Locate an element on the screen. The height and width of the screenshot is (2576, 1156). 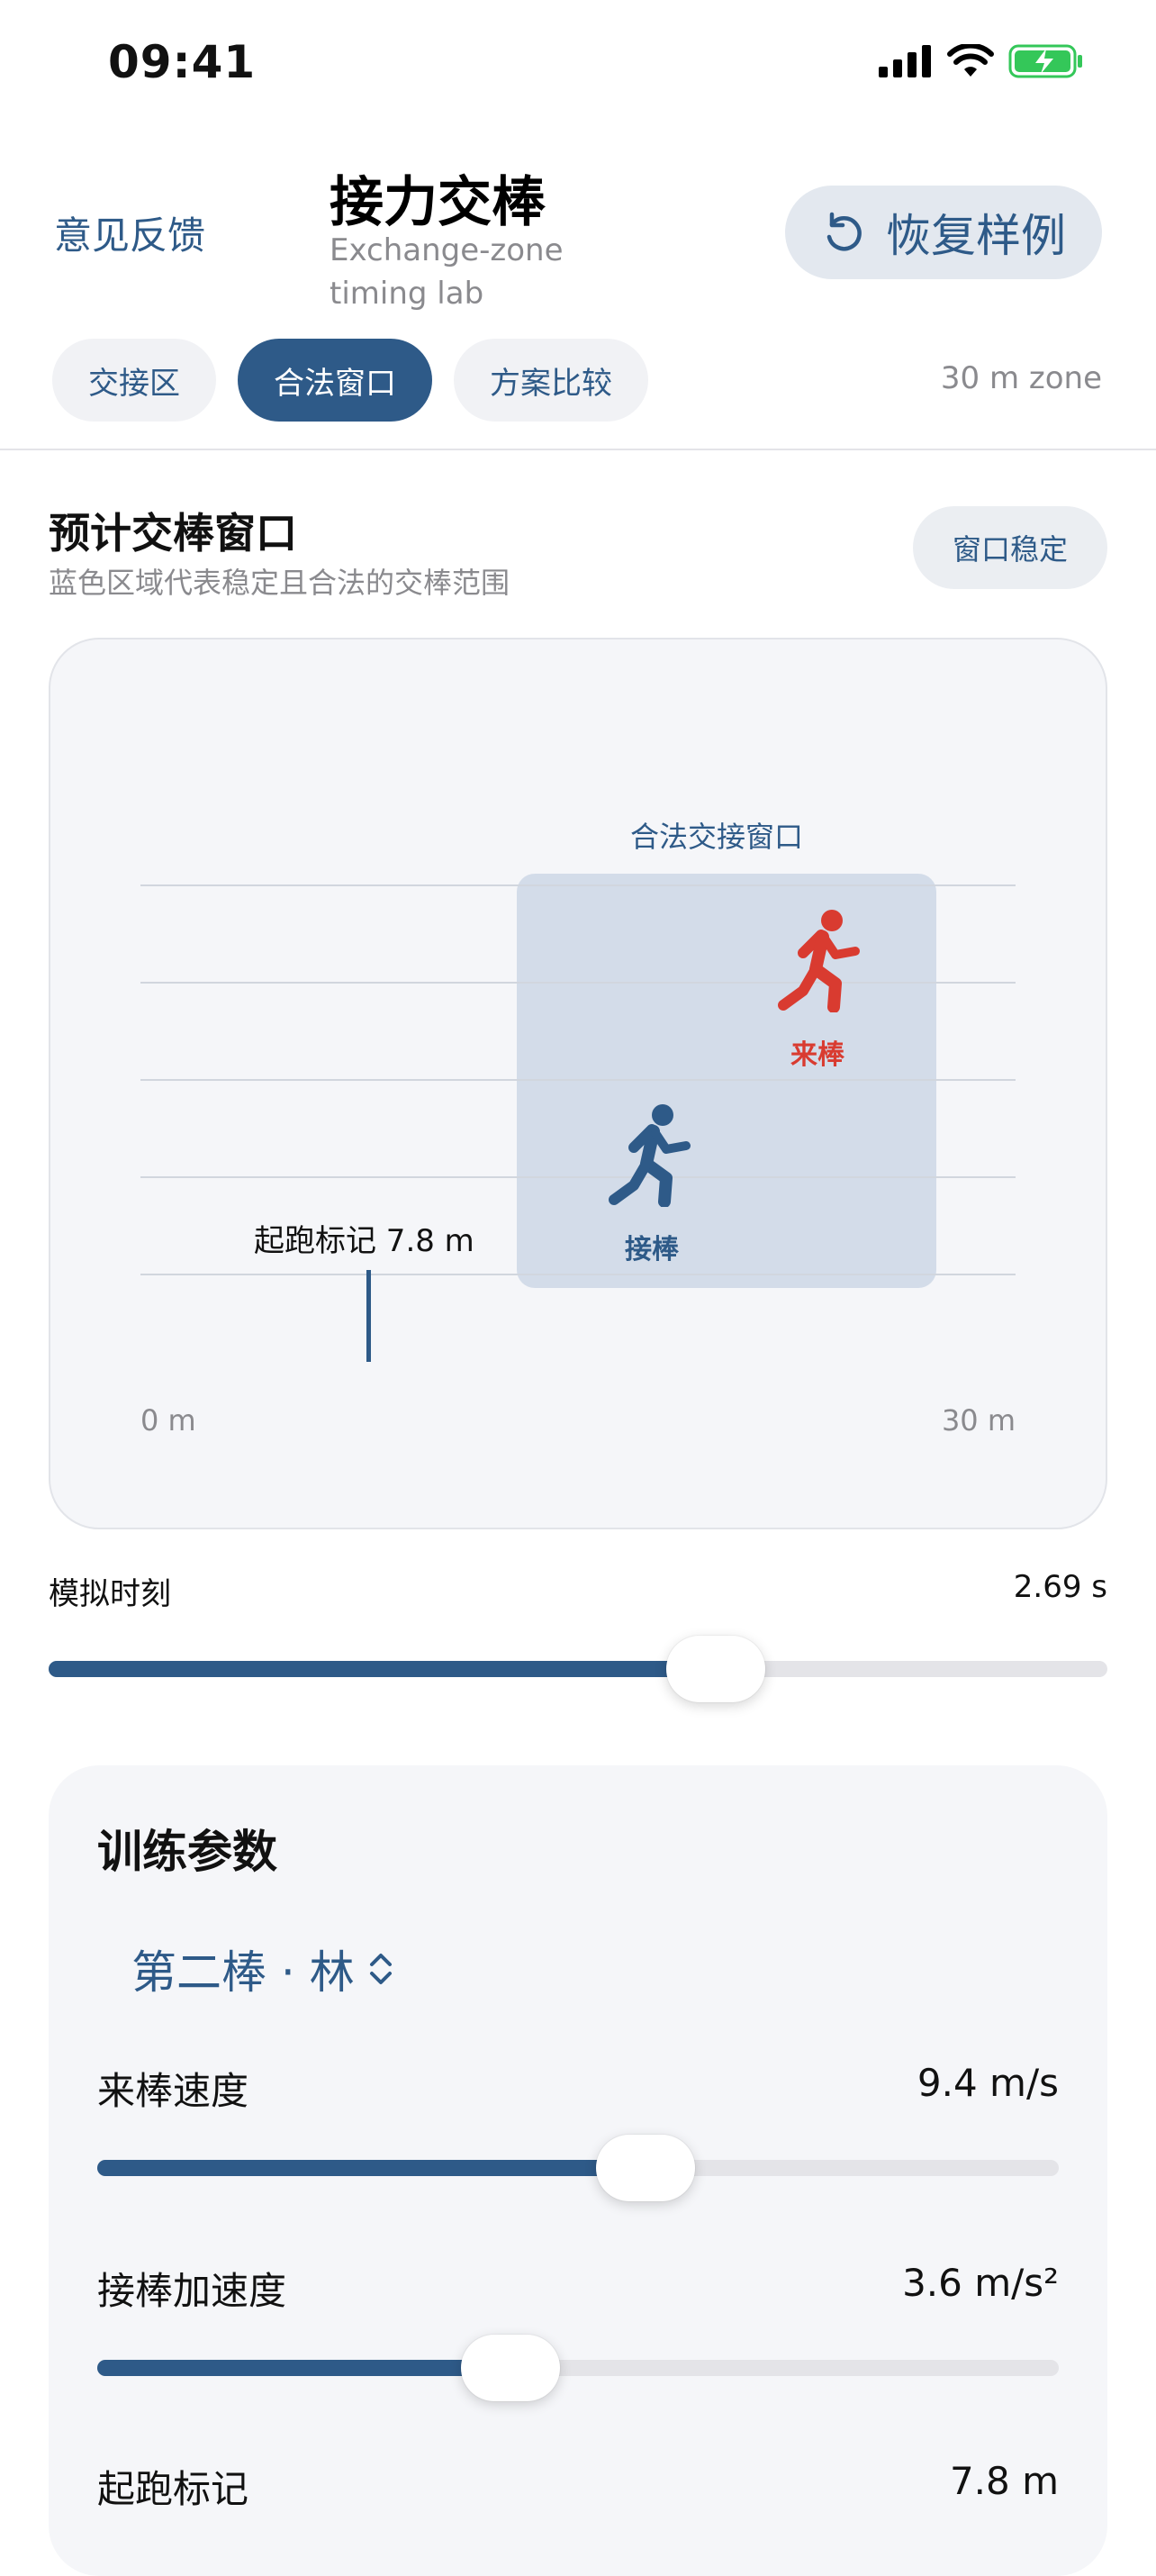
receiver-accel-value: 3.6 m/s² is located at coordinates (980, 2283).